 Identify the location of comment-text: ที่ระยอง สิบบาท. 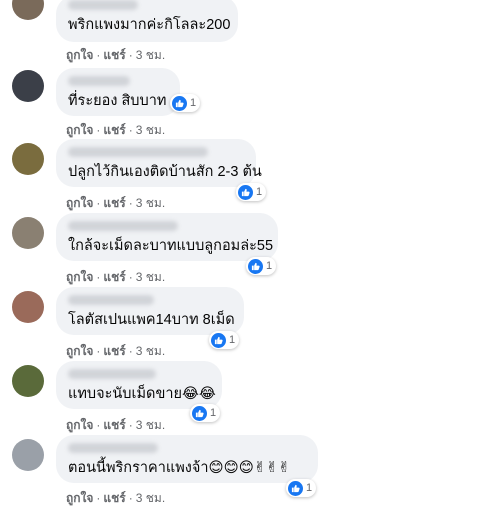
(117, 101).